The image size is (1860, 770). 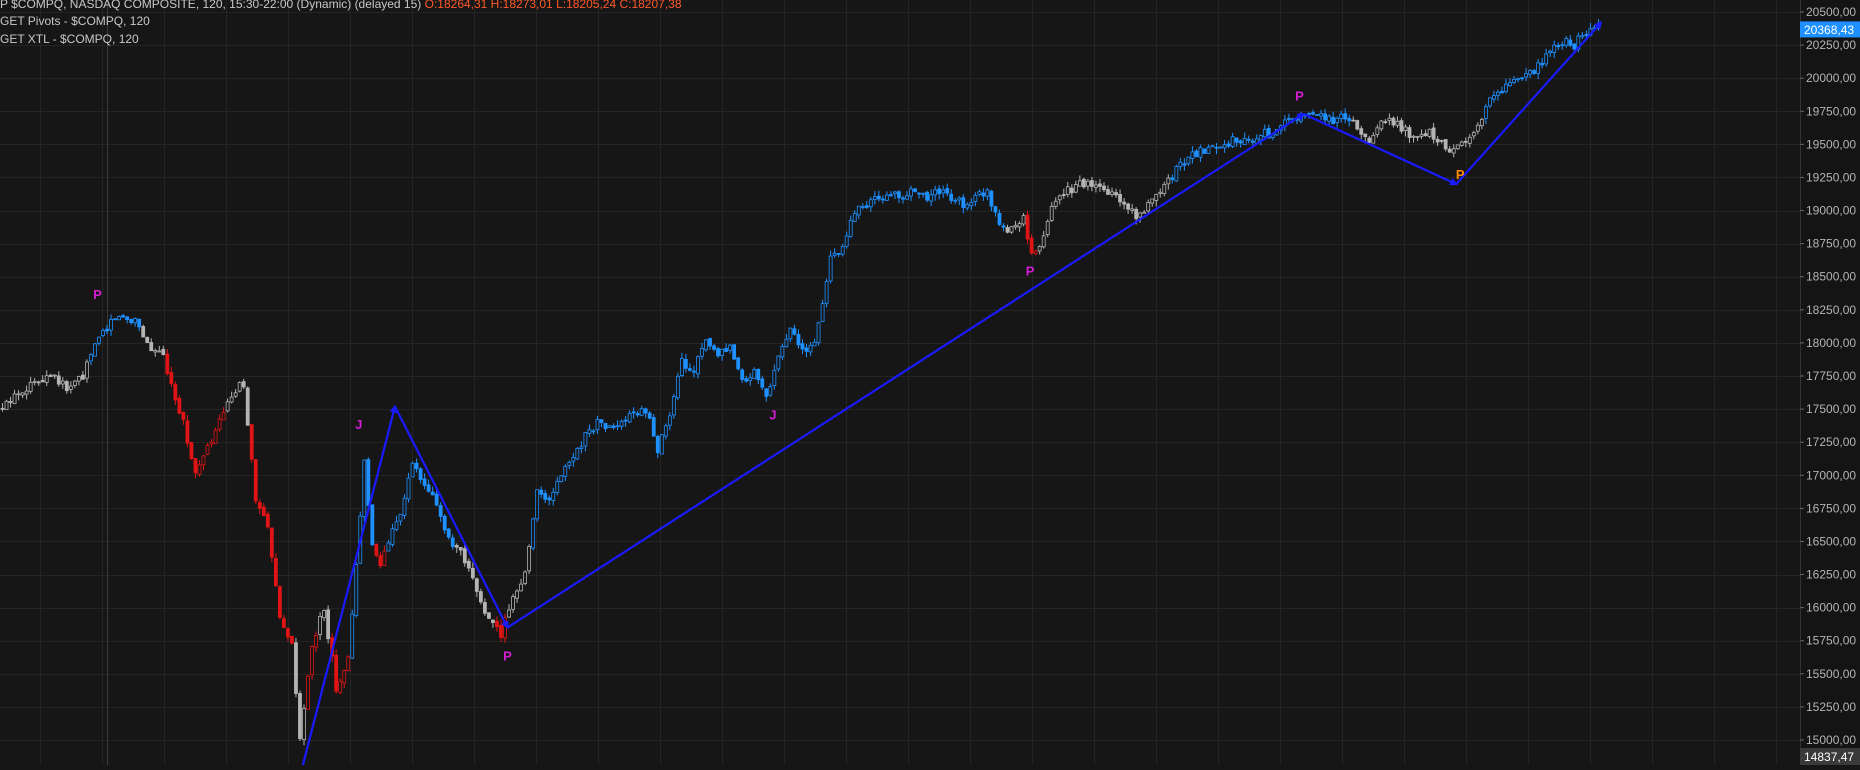 What do you see at coordinates (1831, 608) in the screenshot?
I see `y-tick-label: 16000,00` at bounding box center [1831, 608].